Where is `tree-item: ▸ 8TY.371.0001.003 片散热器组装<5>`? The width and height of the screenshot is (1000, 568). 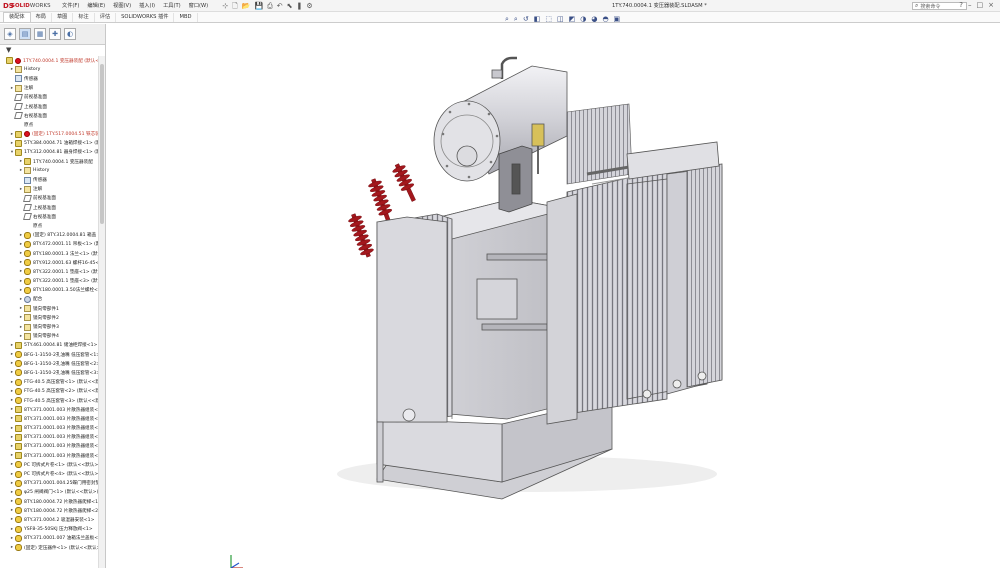
tree-item: ▸ 8TY.371.0001.003 片散热器组装<5> is located at coordinates (49, 446).